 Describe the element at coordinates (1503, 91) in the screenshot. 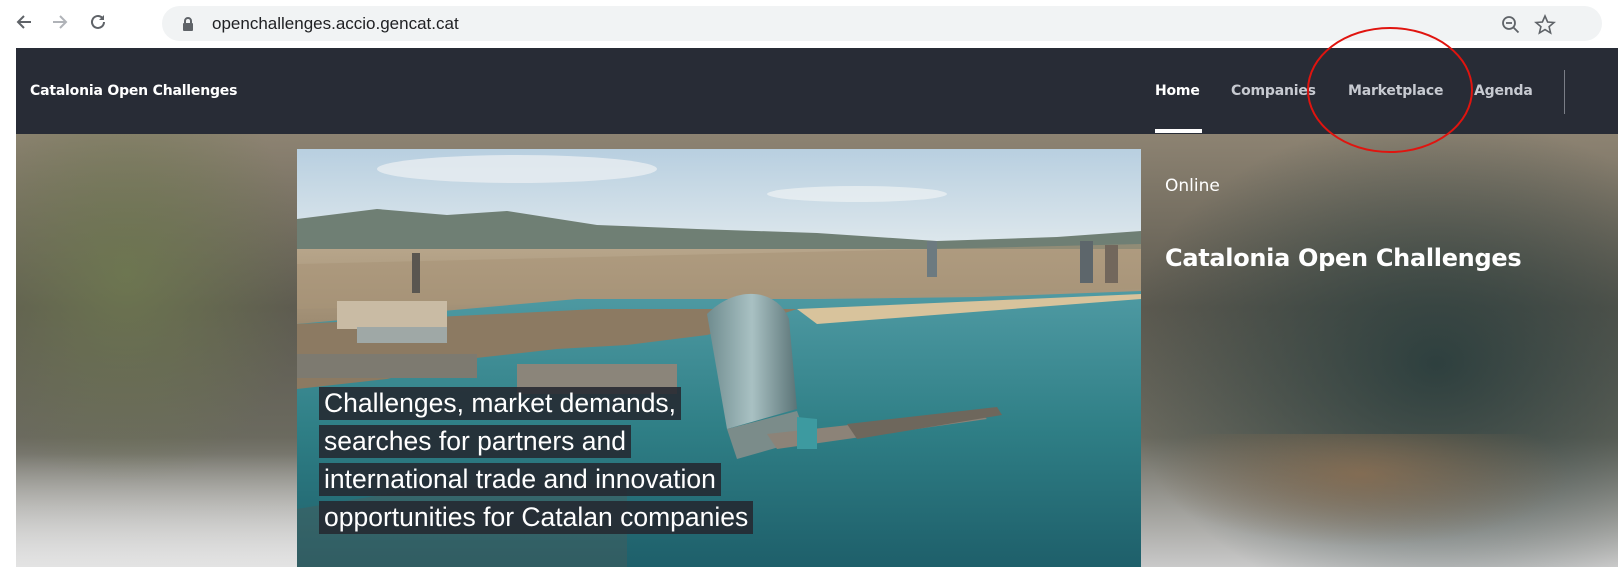

I see `nav-agenda: Agenda` at that location.